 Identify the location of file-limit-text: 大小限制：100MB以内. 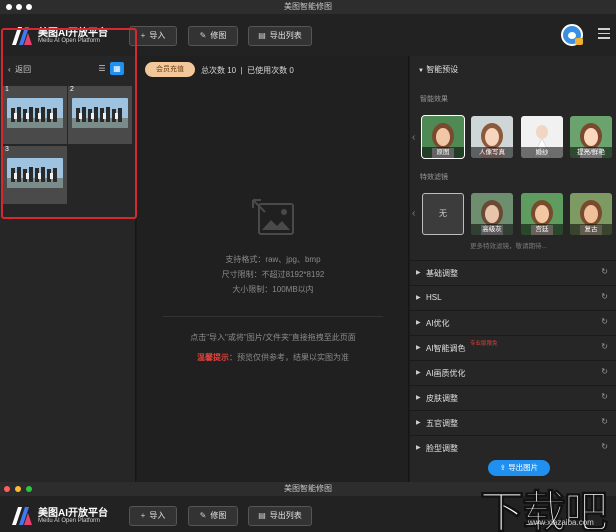
(273, 289).